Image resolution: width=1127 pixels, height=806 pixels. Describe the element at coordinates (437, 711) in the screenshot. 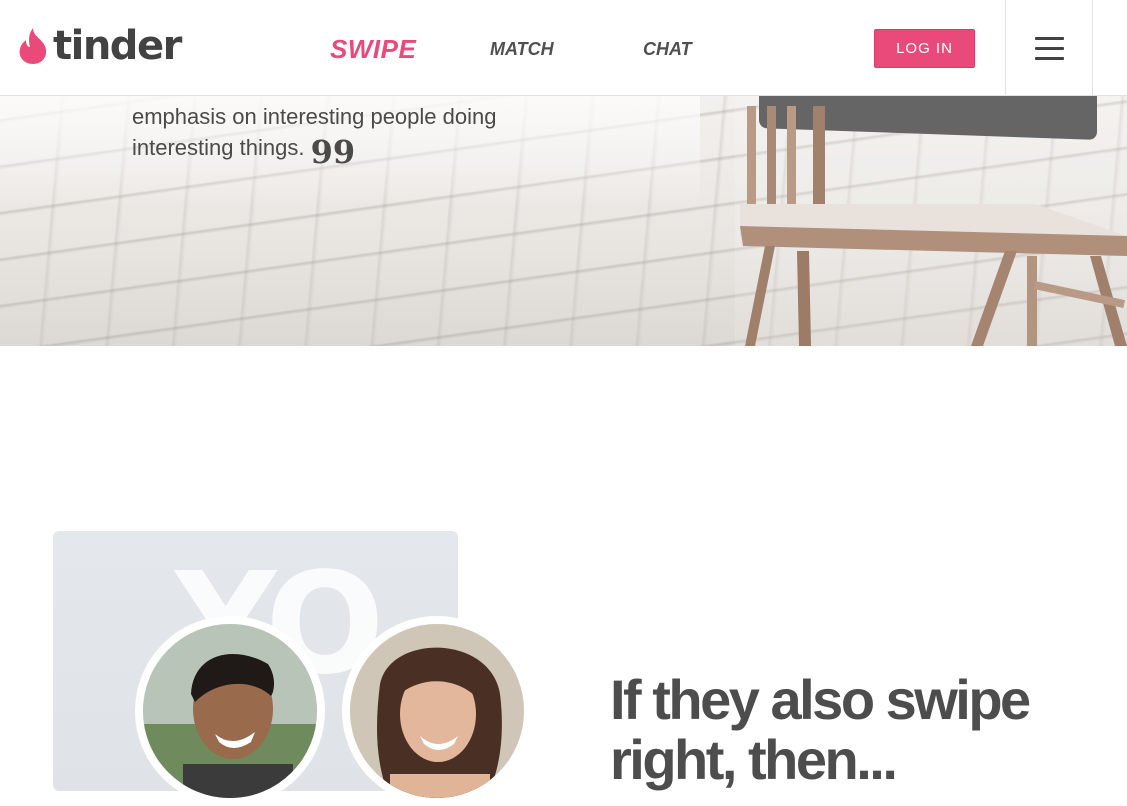

I see `avatar-woman` at that location.